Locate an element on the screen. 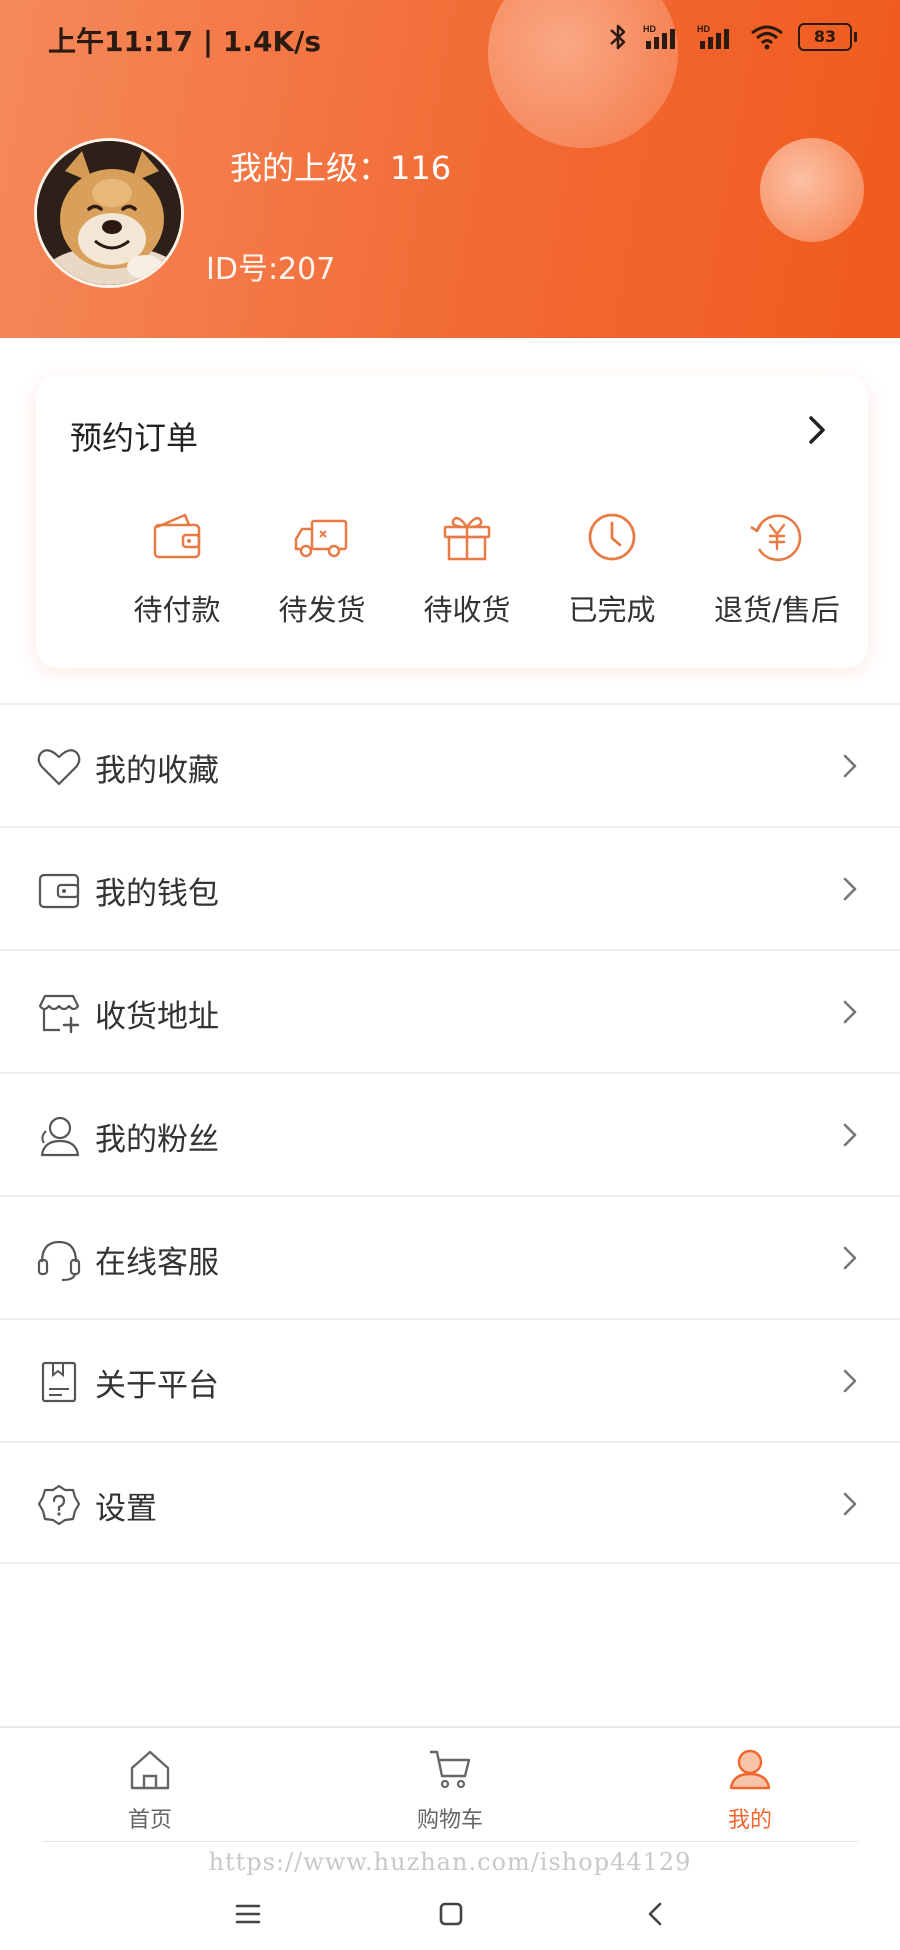 This screenshot has height=1950, width=900. user-icon is located at coordinates (750, 1769).